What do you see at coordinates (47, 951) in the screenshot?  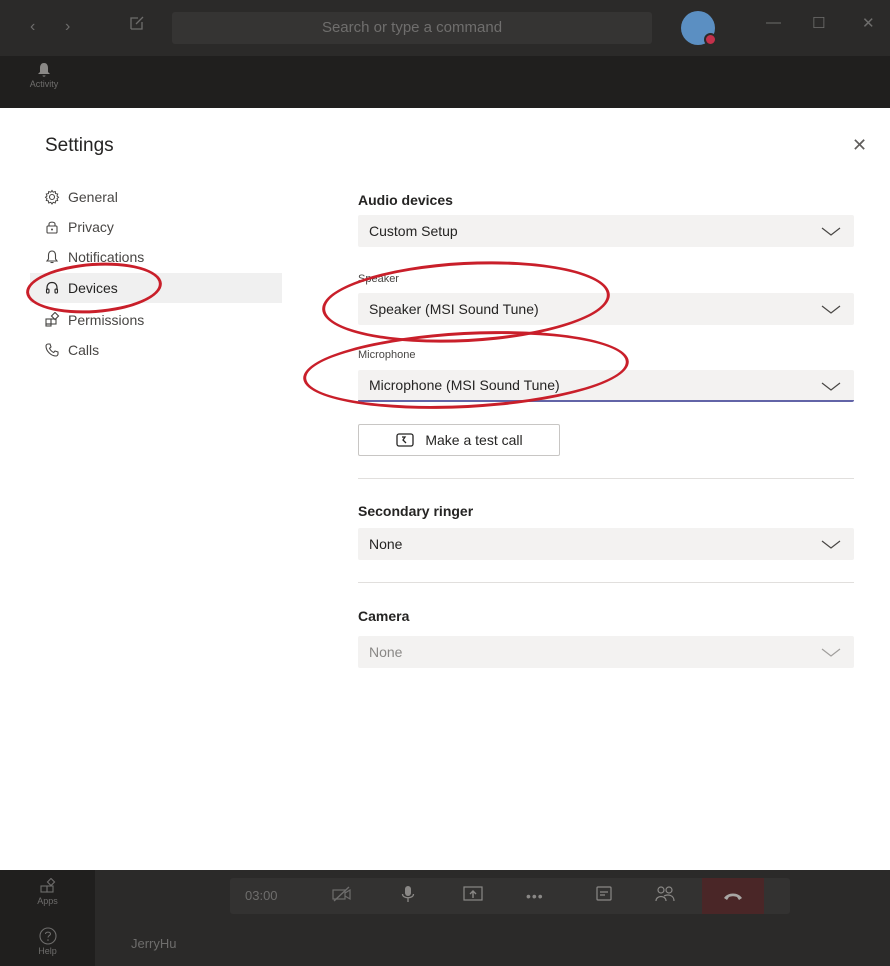 I see `help-label: Help` at bounding box center [47, 951].